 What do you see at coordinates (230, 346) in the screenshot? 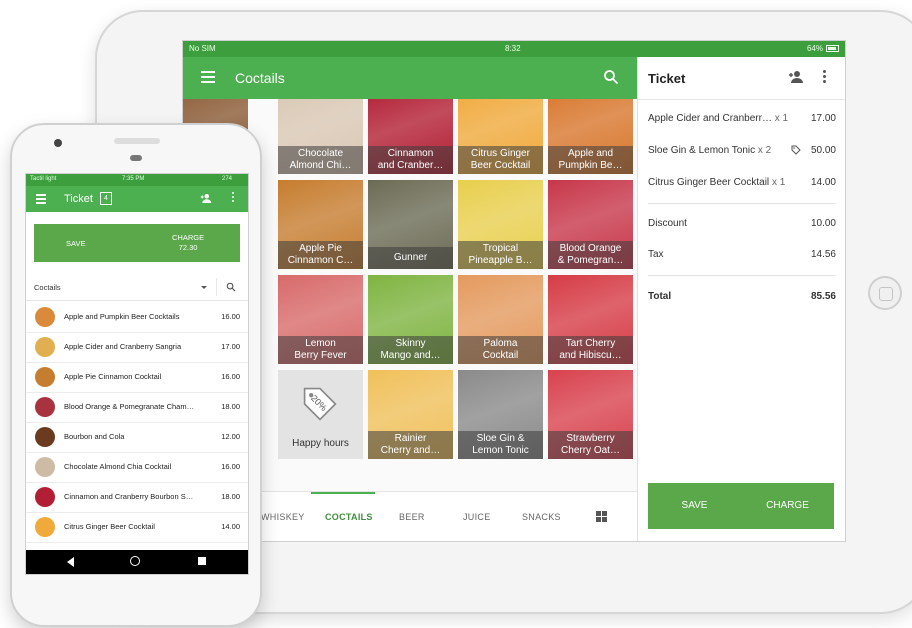
I see `product-price: 17.00` at bounding box center [230, 346].